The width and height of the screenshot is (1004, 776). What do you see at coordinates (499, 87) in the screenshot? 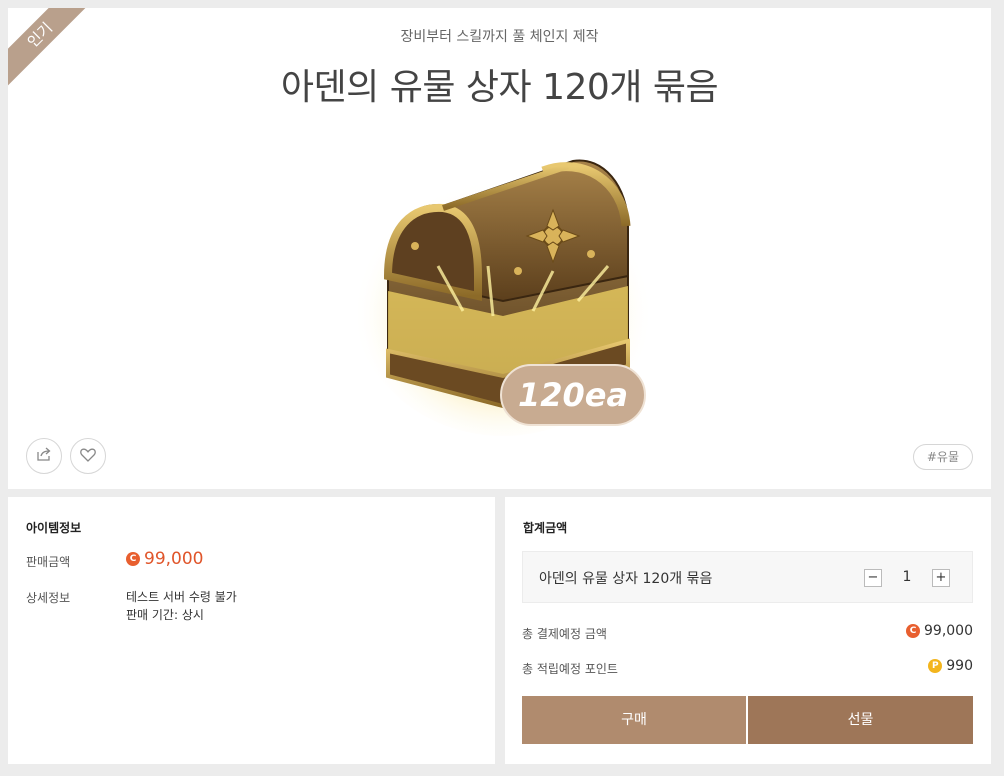
I see `product-title: 아덴의 유물 상자 120개 묶음` at bounding box center [499, 87].